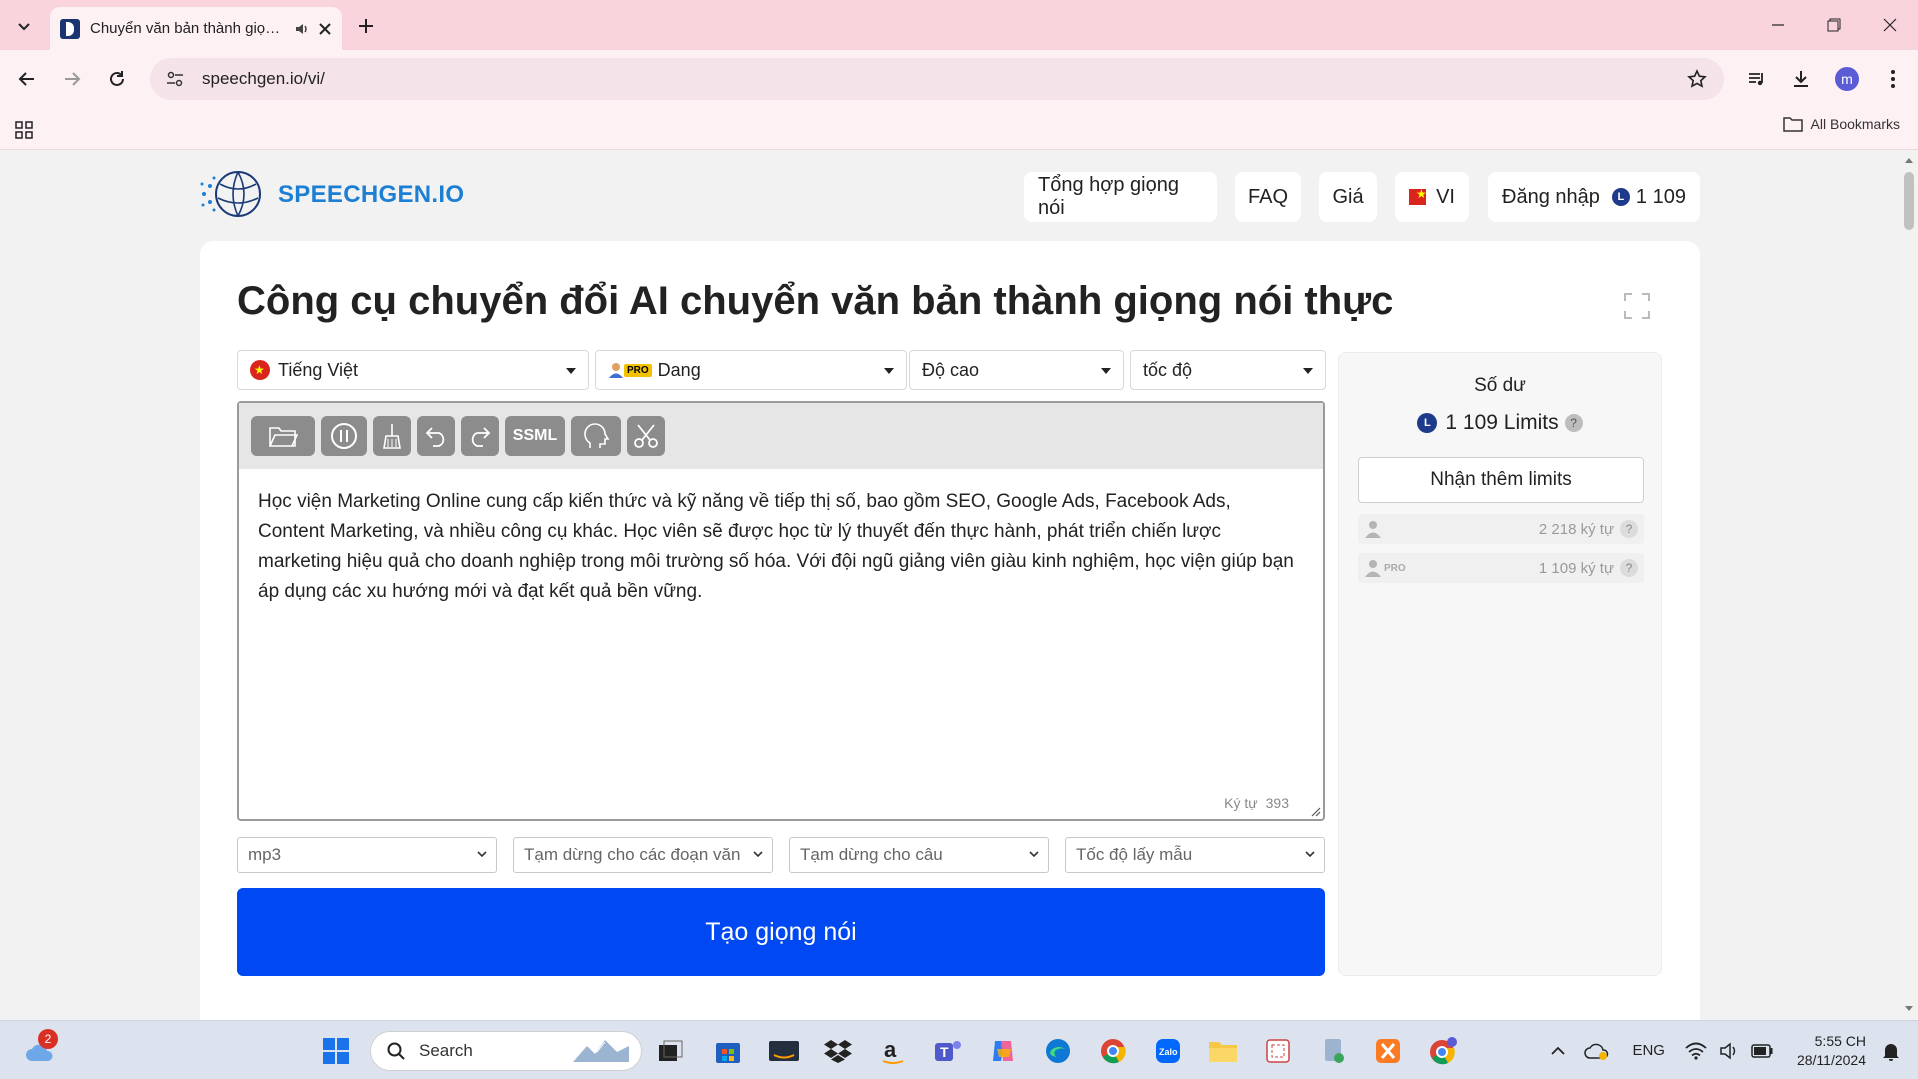  What do you see at coordinates (601, 1051) in the screenshot?
I see `search-highlight-icon` at bounding box center [601, 1051].